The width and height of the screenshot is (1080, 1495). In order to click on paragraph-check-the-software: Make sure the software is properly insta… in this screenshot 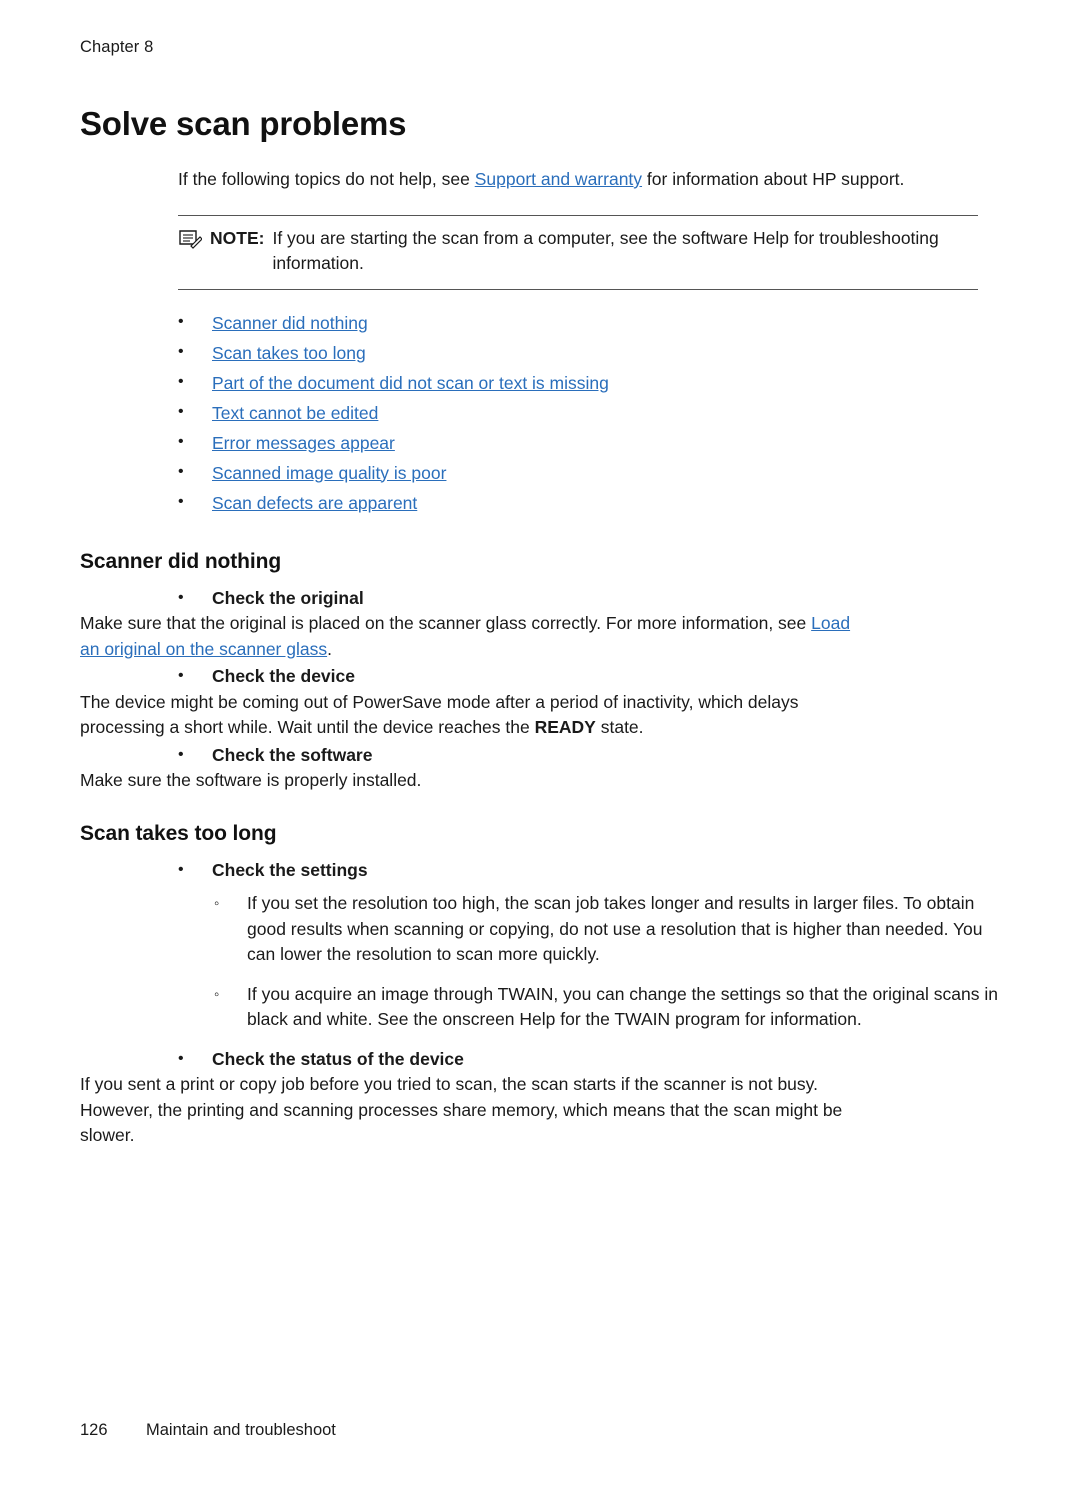, I will do `click(251, 780)`.